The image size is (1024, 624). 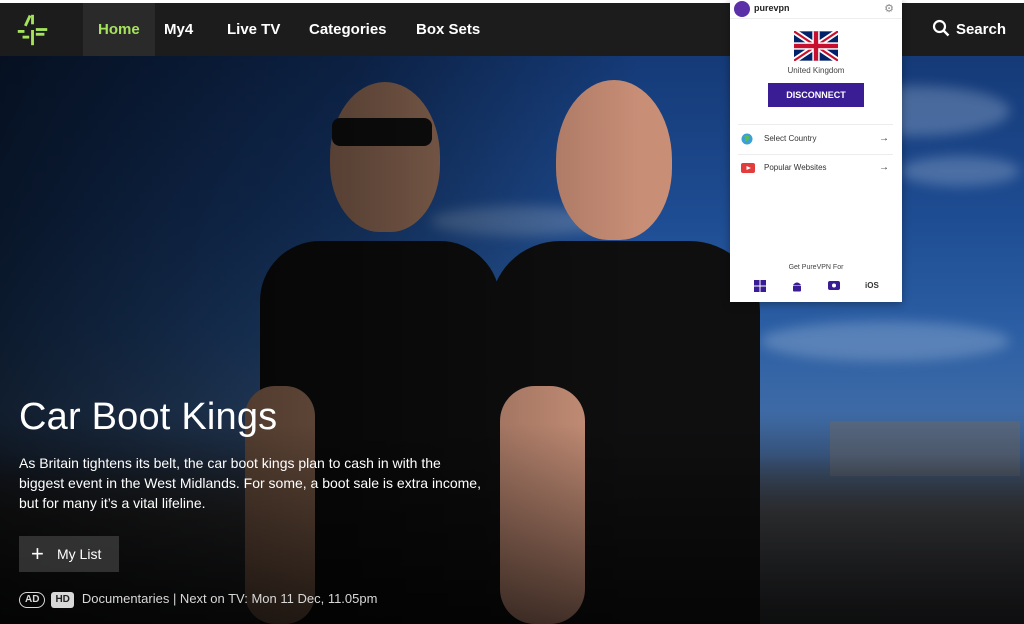 What do you see at coordinates (37, 553) in the screenshot?
I see `plus-icon: +` at bounding box center [37, 553].